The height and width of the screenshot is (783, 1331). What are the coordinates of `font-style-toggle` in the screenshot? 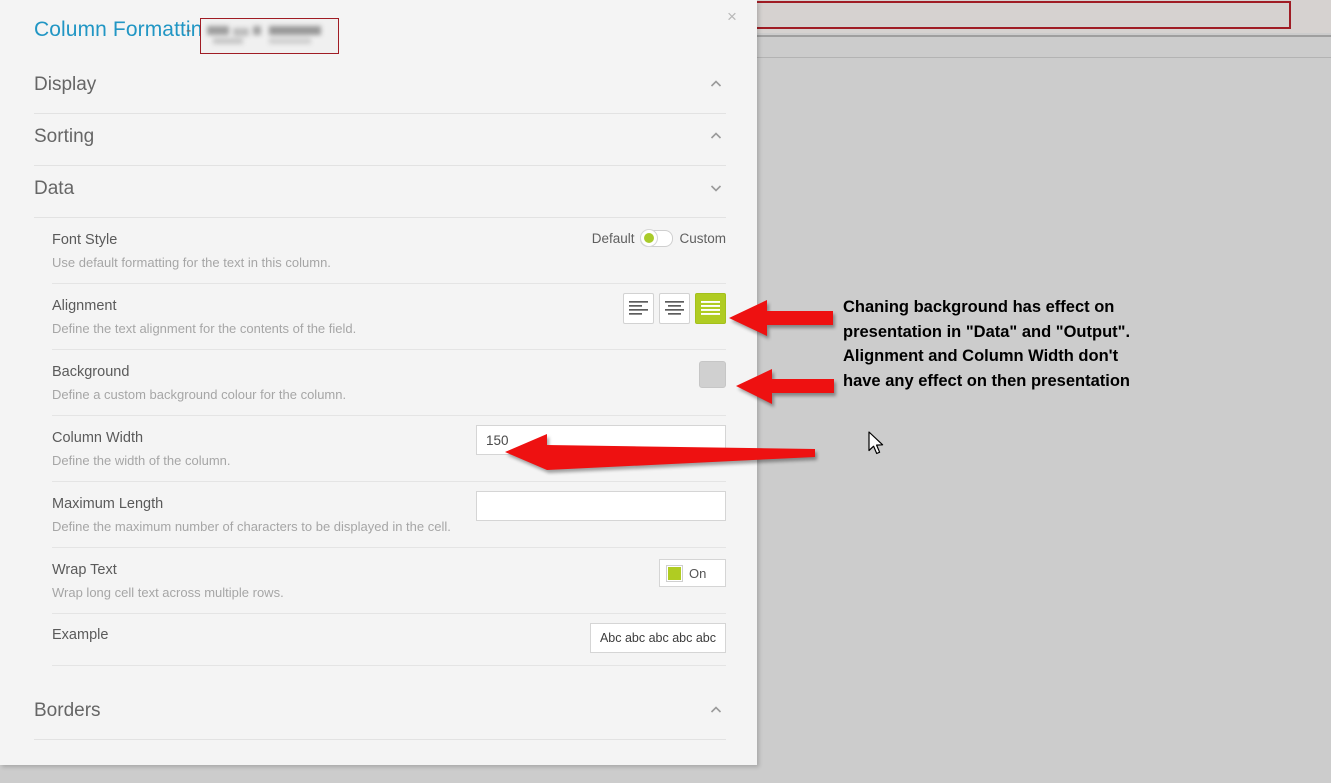 It's located at (657, 238).